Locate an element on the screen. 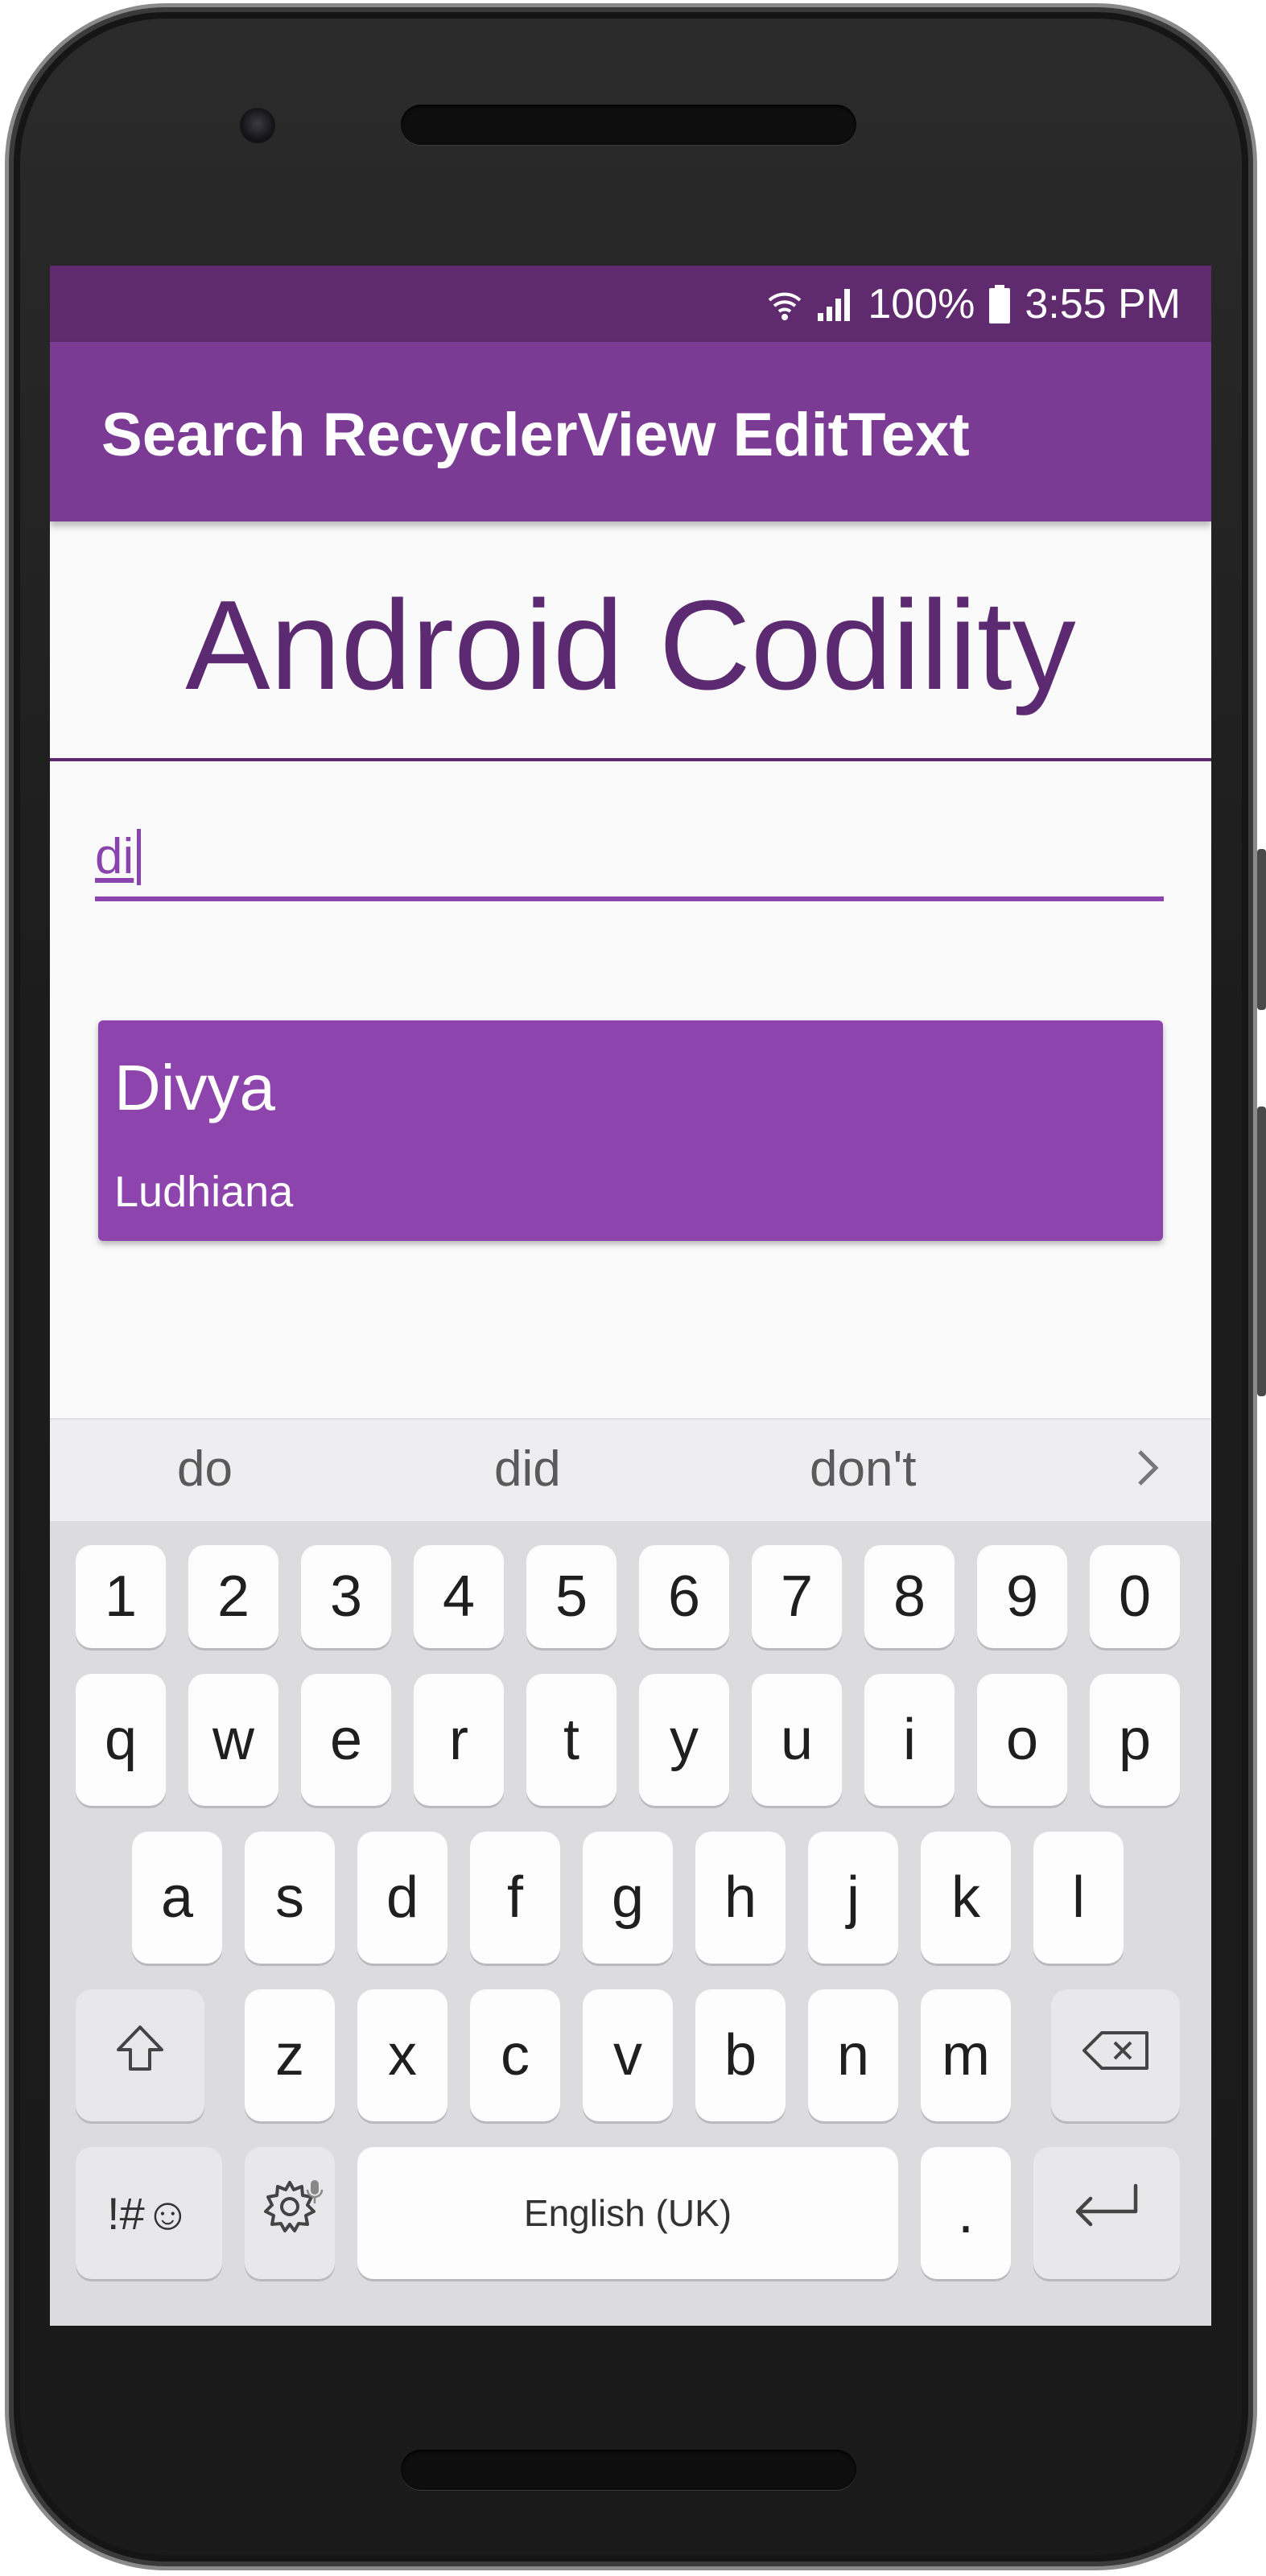  key-1: 1 is located at coordinates (121, 1596).